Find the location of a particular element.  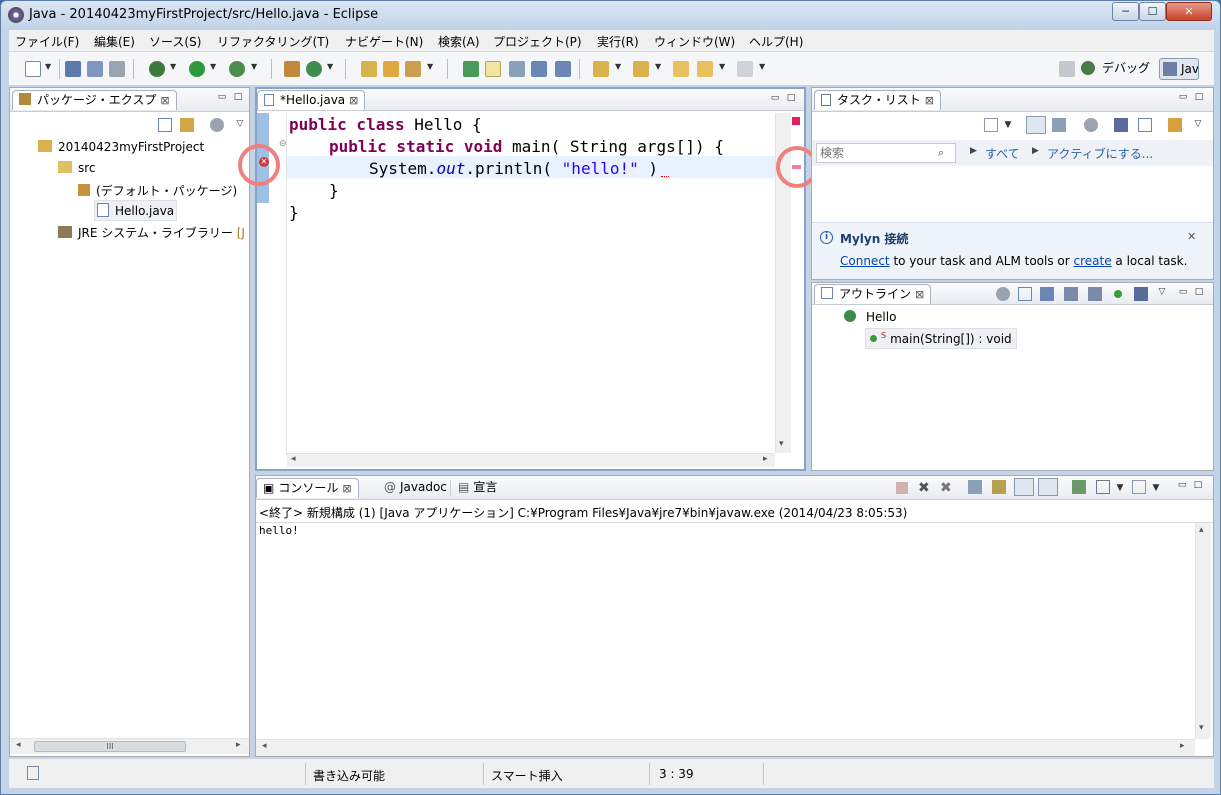

editor-horizontal-scrollbar: ◂ ▸ is located at coordinates (531, 460).